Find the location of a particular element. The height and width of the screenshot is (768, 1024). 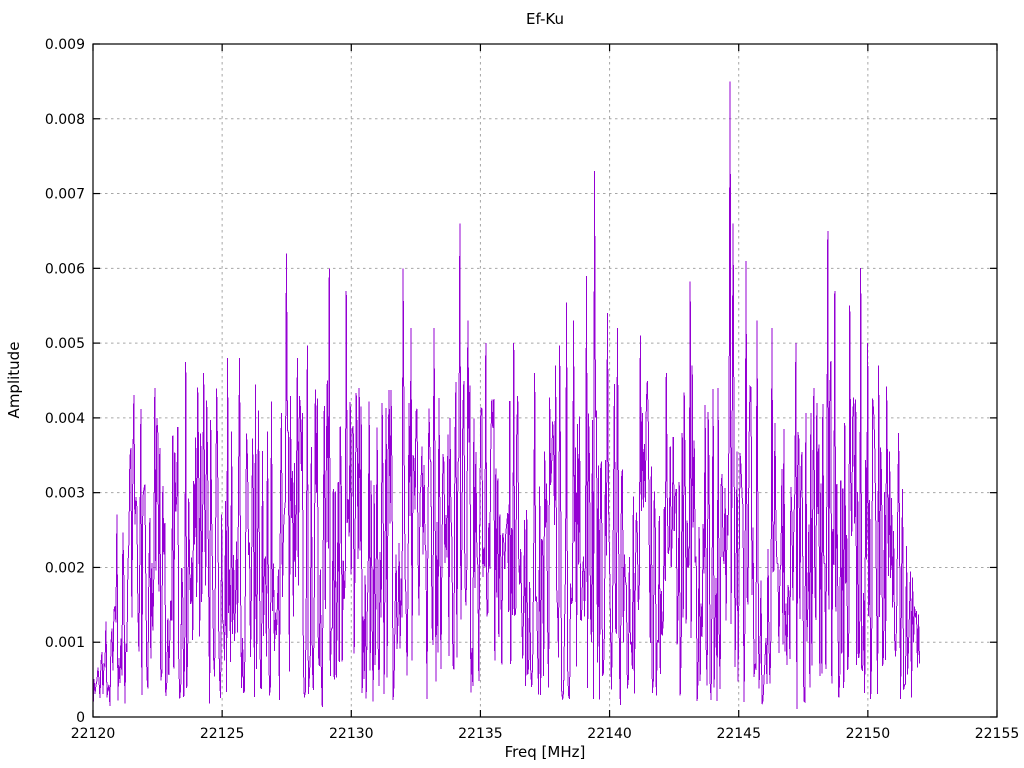

y-axis-label: Amplitude is located at coordinates (14, 380).